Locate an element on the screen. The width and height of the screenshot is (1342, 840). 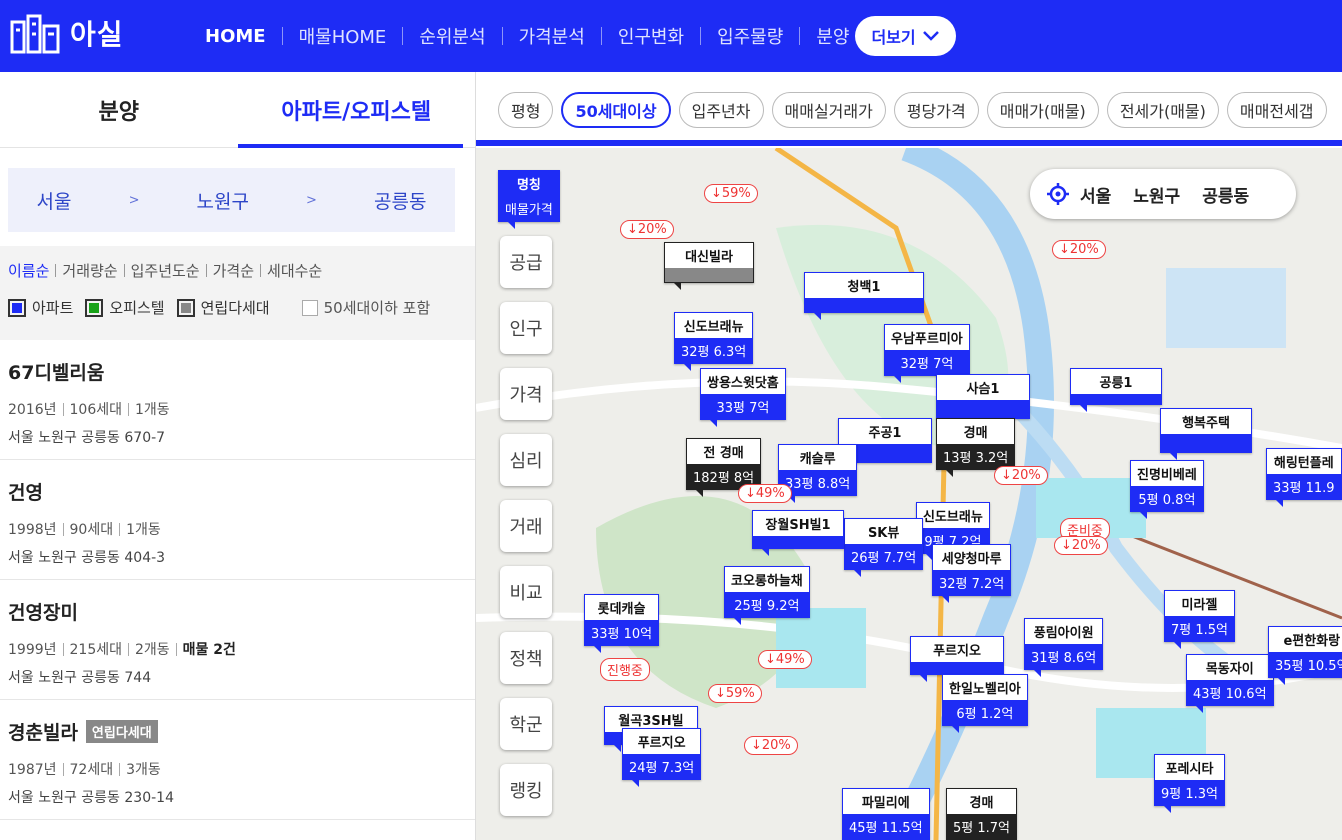
location-district: 노원구 is located at coordinates (1156, 194).